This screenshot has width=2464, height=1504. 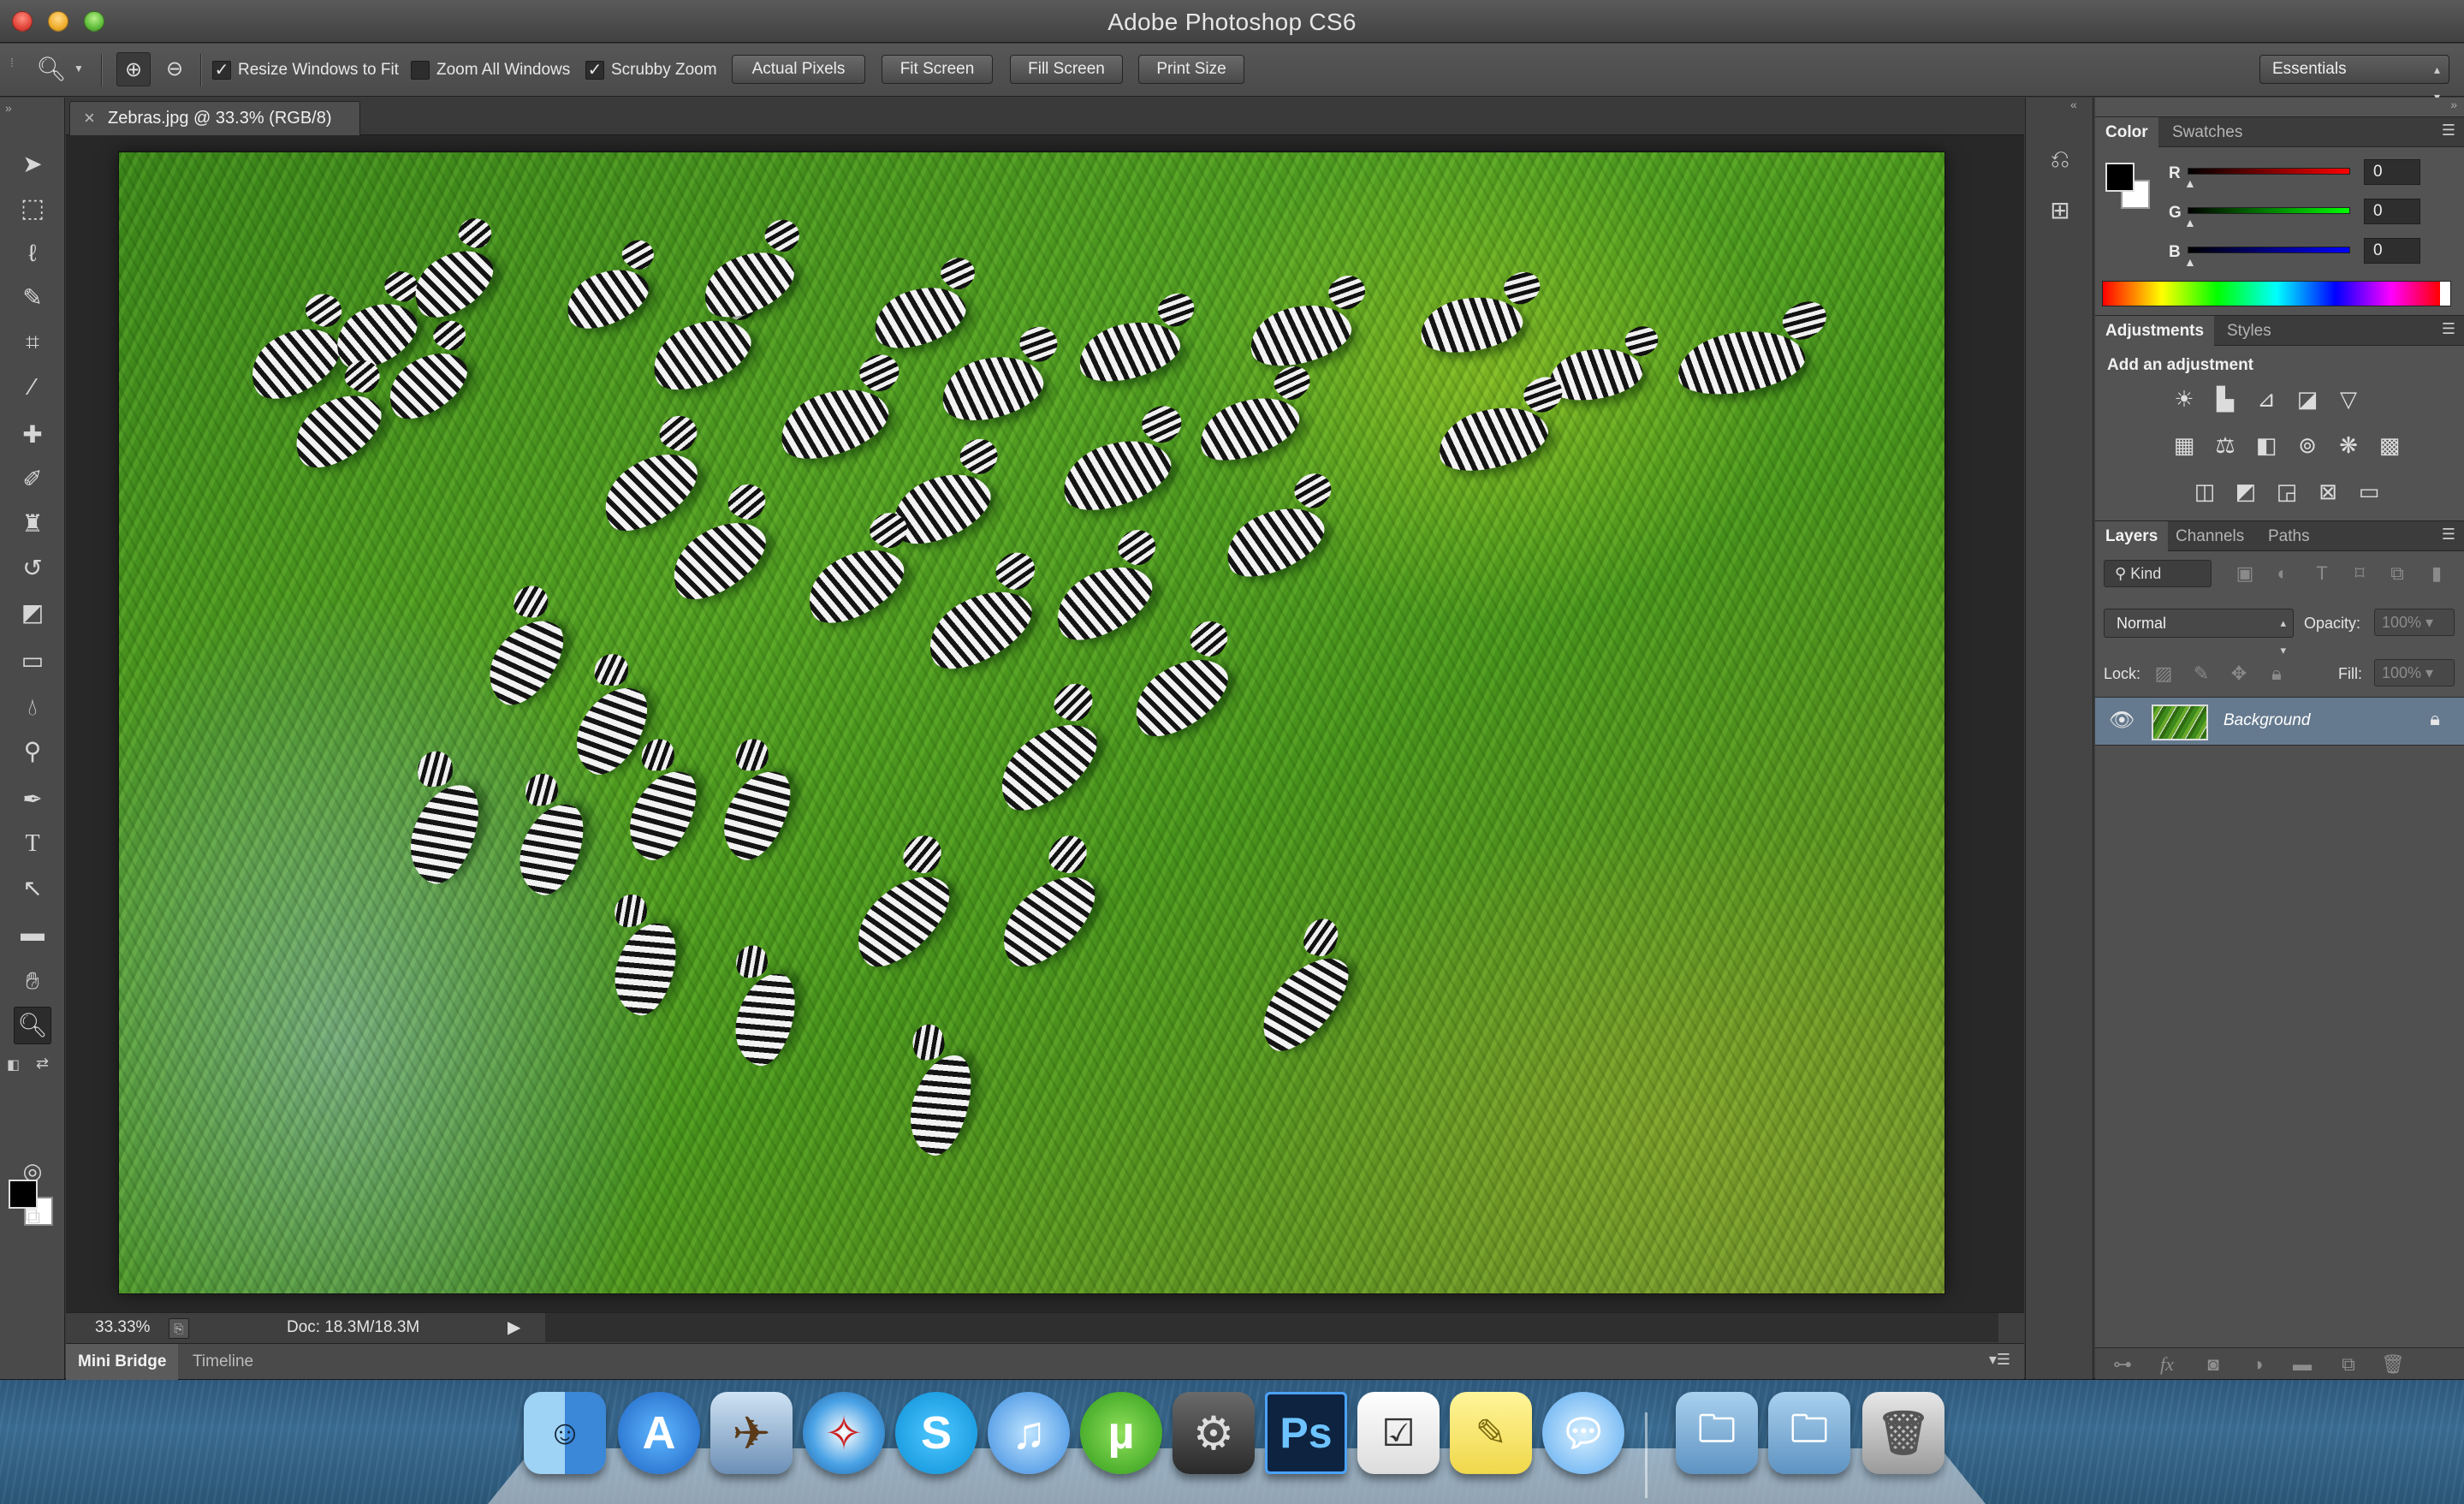 What do you see at coordinates (1191, 69) in the screenshot?
I see `print-size-button: Print Size` at bounding box center [1191, 69].